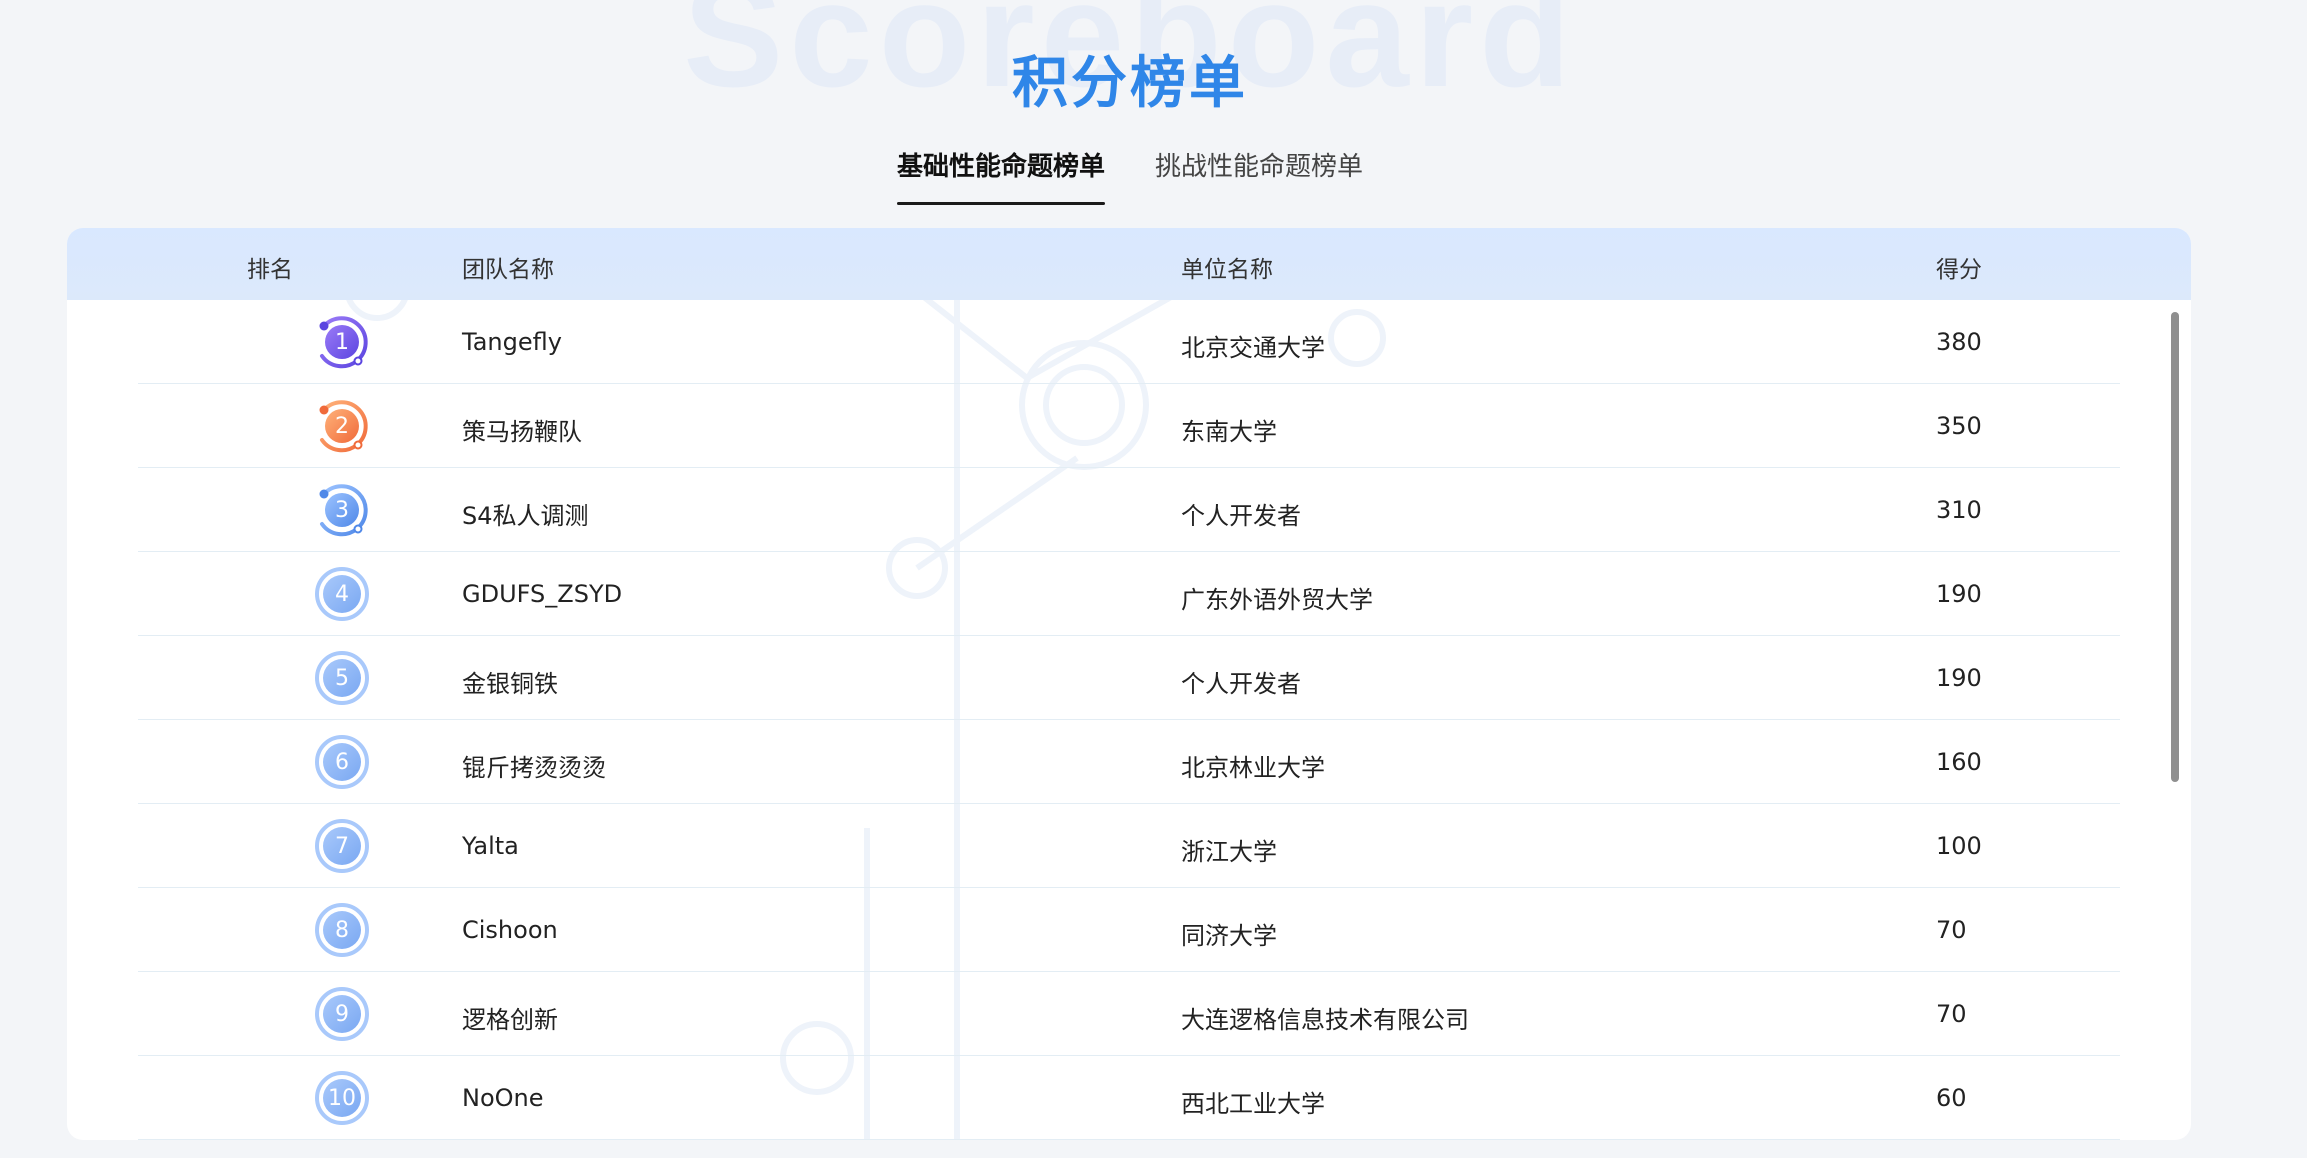 Image resolution: width=2307 pixels, height=1158 pixels. I want to click on table-row: 2 策马扬鞭队 东南大学 350, so click(1129, 426).